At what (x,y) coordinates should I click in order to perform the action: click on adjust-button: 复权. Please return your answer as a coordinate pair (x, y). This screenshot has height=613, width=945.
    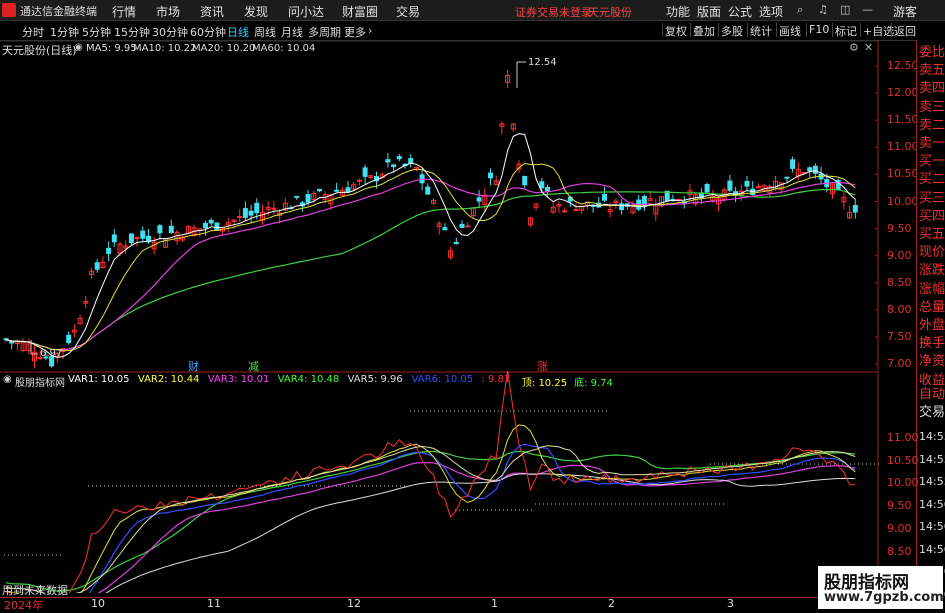
    Looking at the image, I should click on (675, 30).